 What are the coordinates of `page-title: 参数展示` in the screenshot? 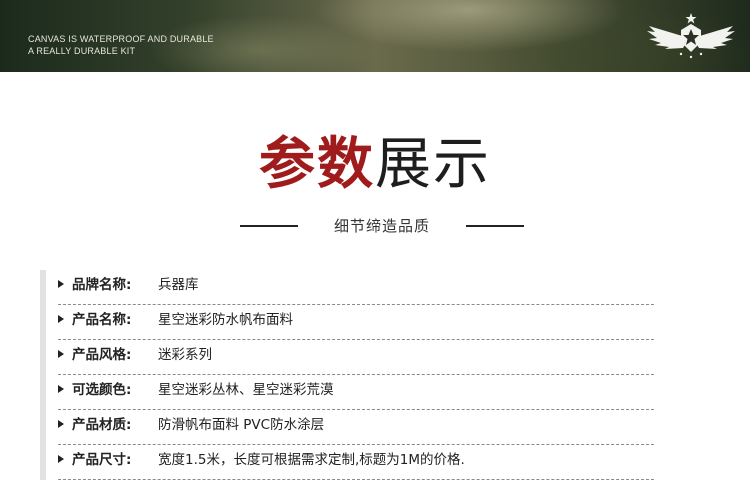 It's located at (375, 165).